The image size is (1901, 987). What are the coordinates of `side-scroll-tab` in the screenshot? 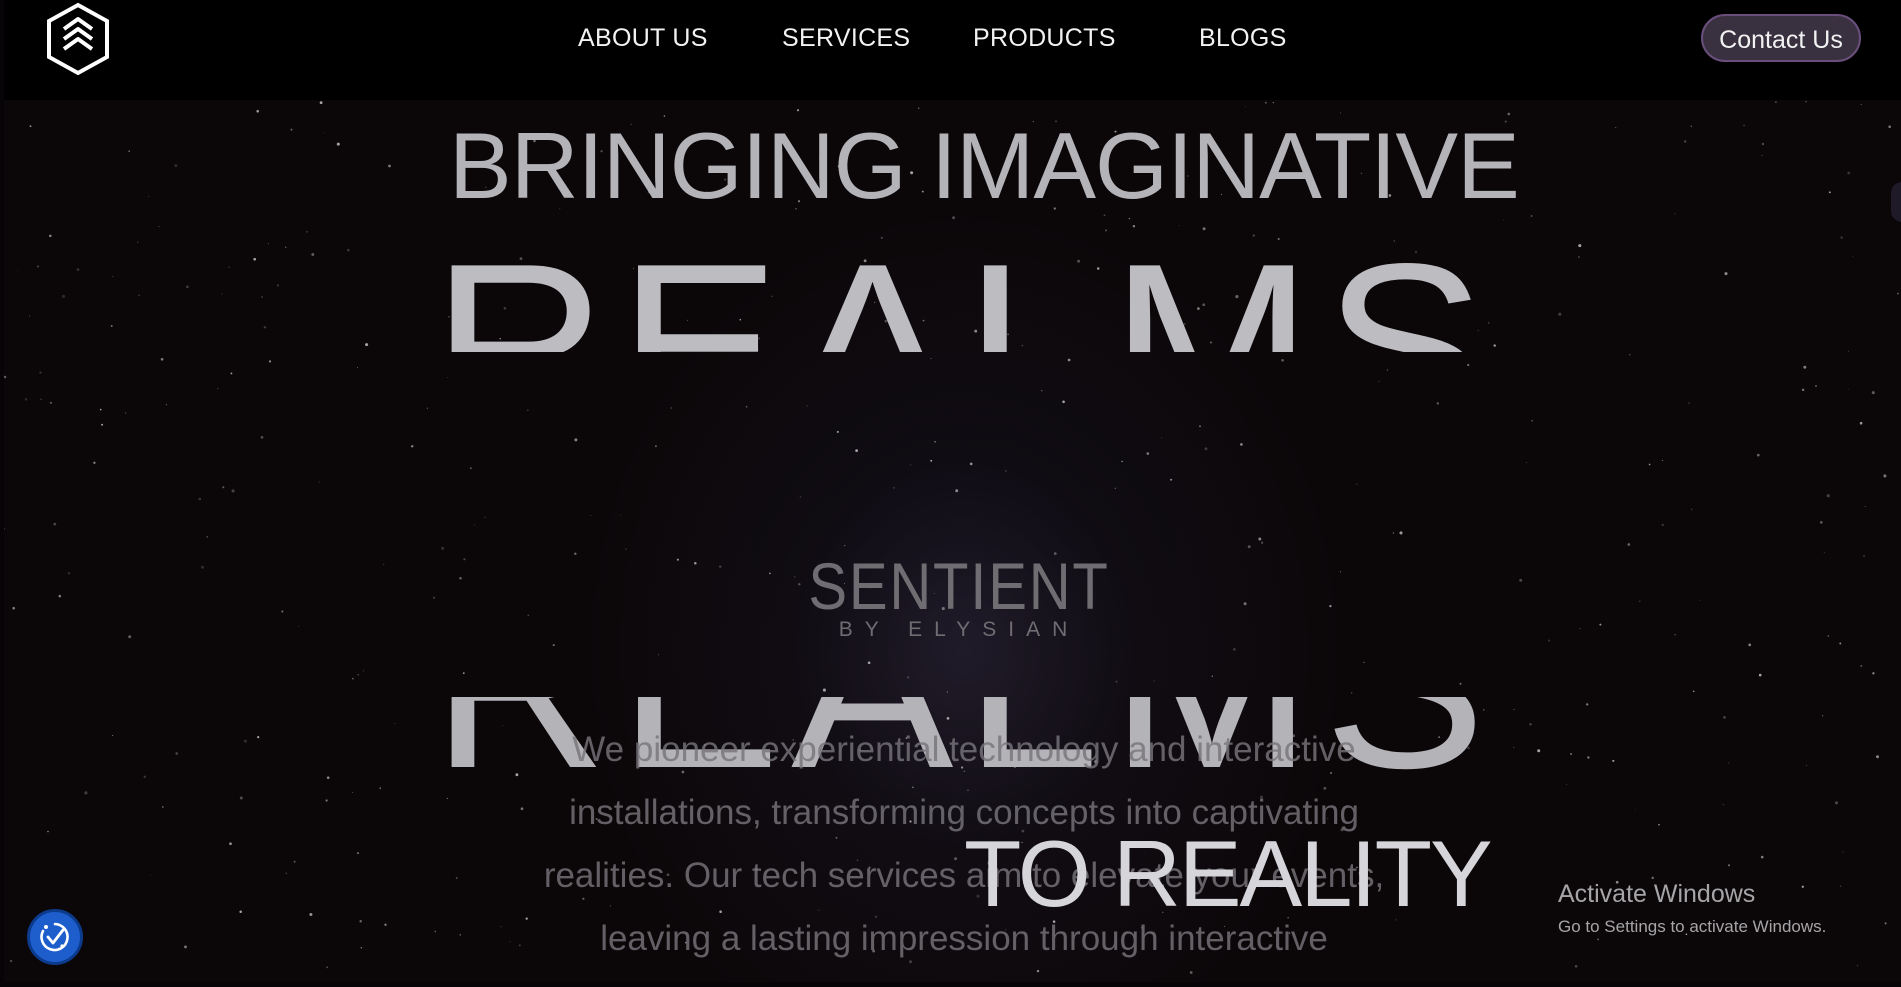 It's located at (1896, 202).